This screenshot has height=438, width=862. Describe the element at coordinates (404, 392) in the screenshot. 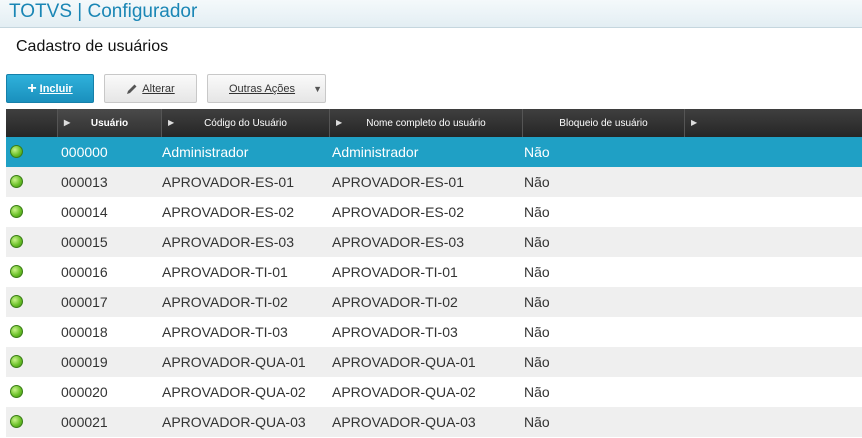

I see `cell-nome: APROVADOR-QUA-02` at that location.